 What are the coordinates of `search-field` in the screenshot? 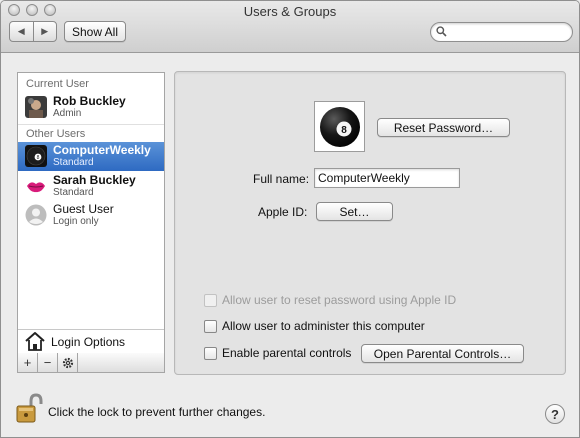 It's located at (501, 32).